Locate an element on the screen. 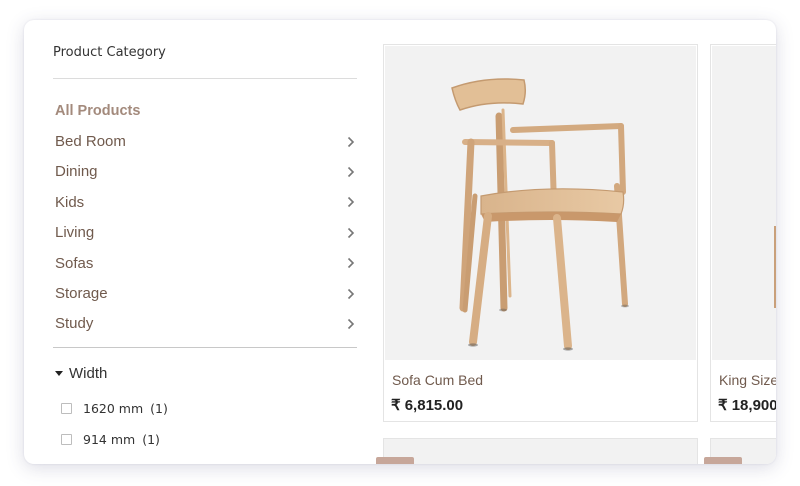  option-value: 914 mm is located at coordinates (109, 439).